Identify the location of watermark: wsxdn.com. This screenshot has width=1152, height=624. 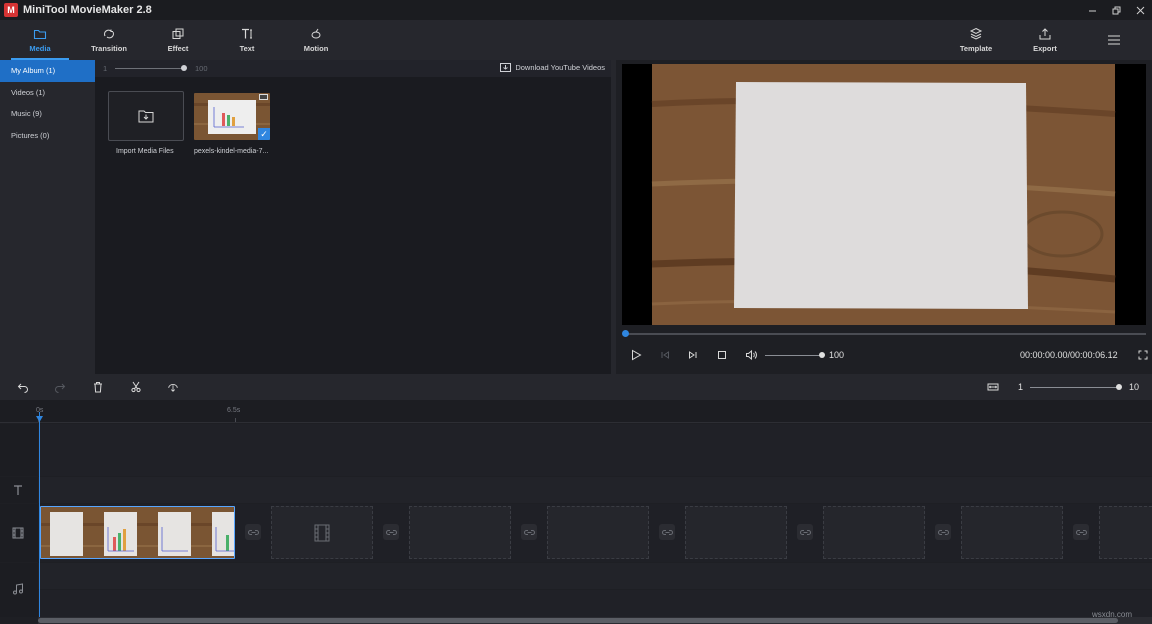
(1112, 614).